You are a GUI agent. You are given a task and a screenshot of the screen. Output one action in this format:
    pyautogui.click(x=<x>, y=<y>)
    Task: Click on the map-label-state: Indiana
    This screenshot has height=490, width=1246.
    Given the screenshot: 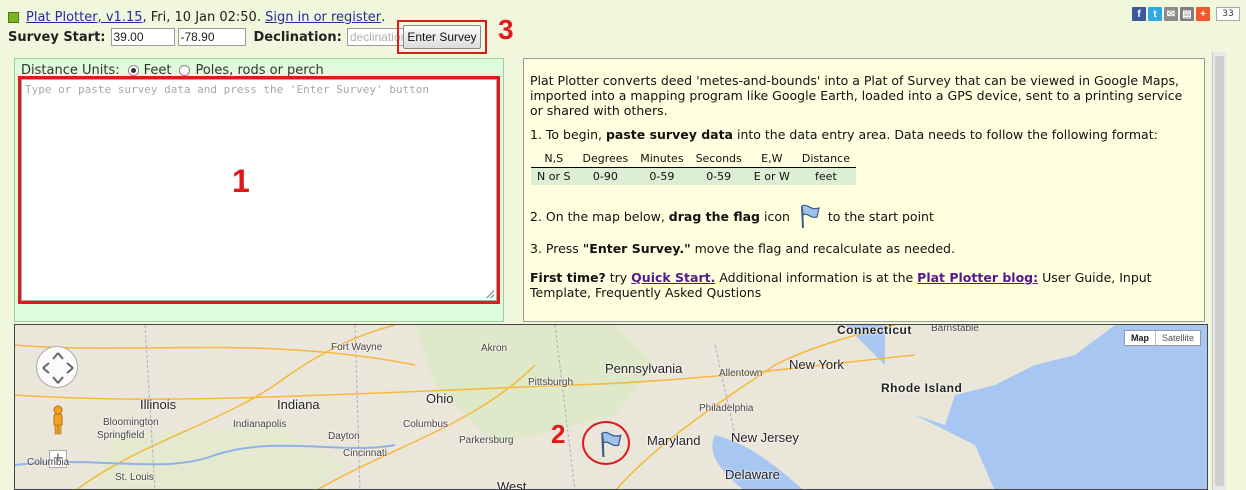 What is the action you would take?
    pyautogui.click(x=298, y=404)
    